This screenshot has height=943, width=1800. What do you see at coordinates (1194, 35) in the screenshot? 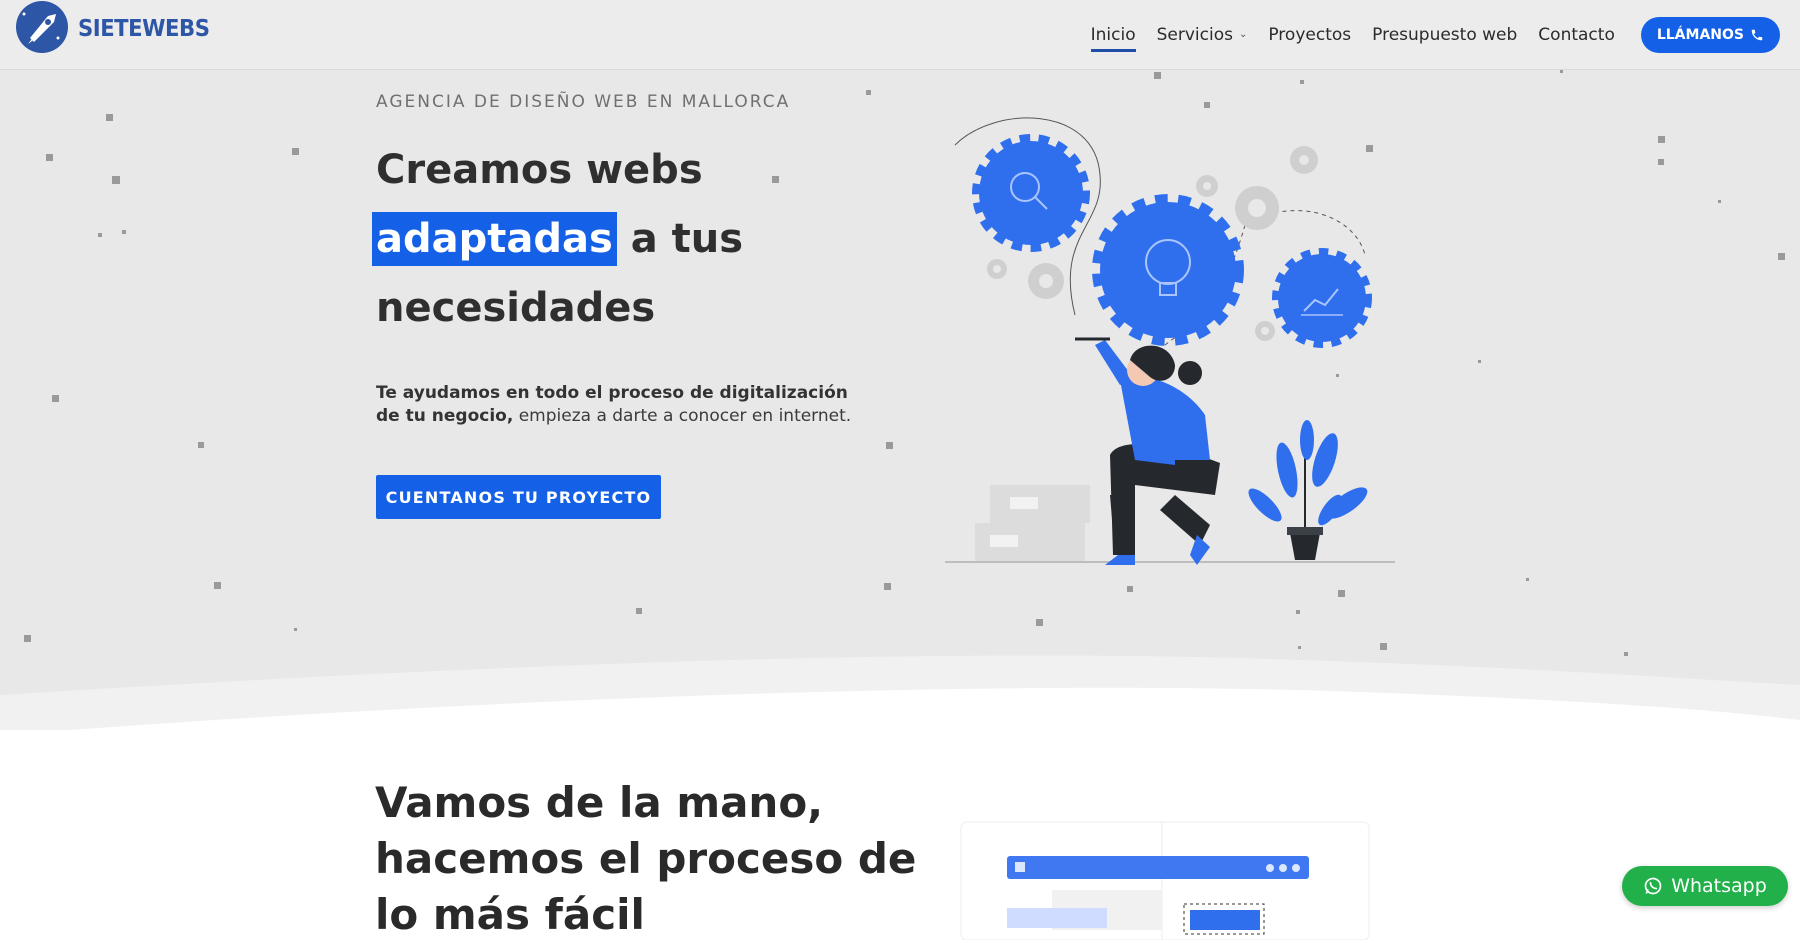
I see `nav-label: Servicios` at bounding box center [1194, 35].